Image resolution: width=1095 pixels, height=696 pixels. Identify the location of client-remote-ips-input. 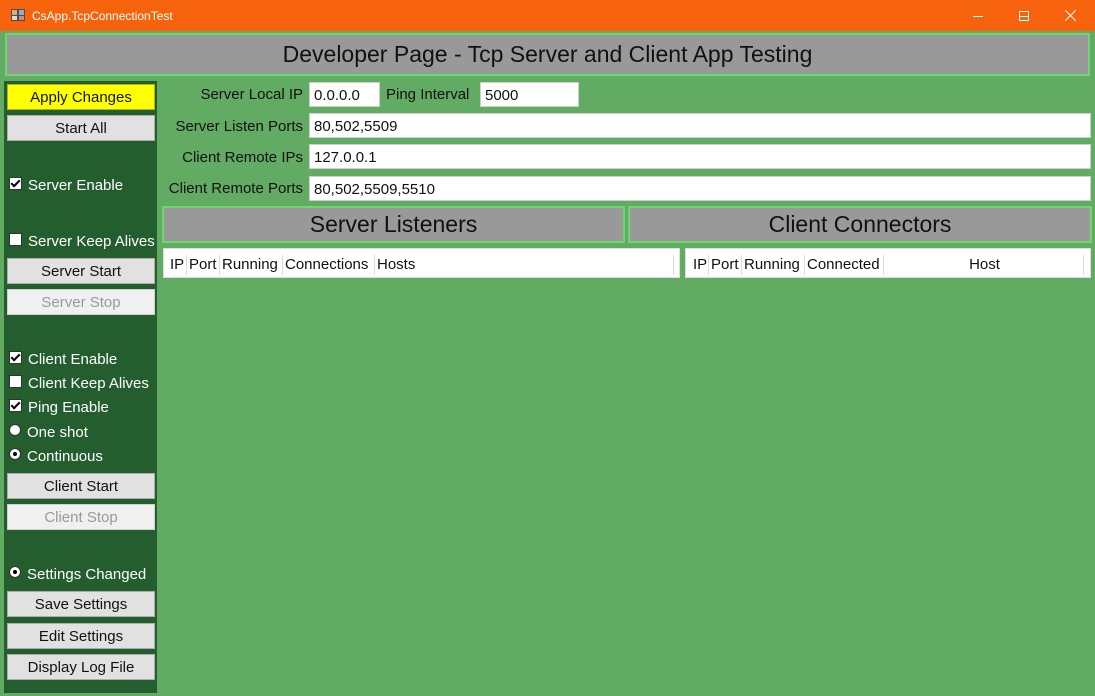
(700, 156).